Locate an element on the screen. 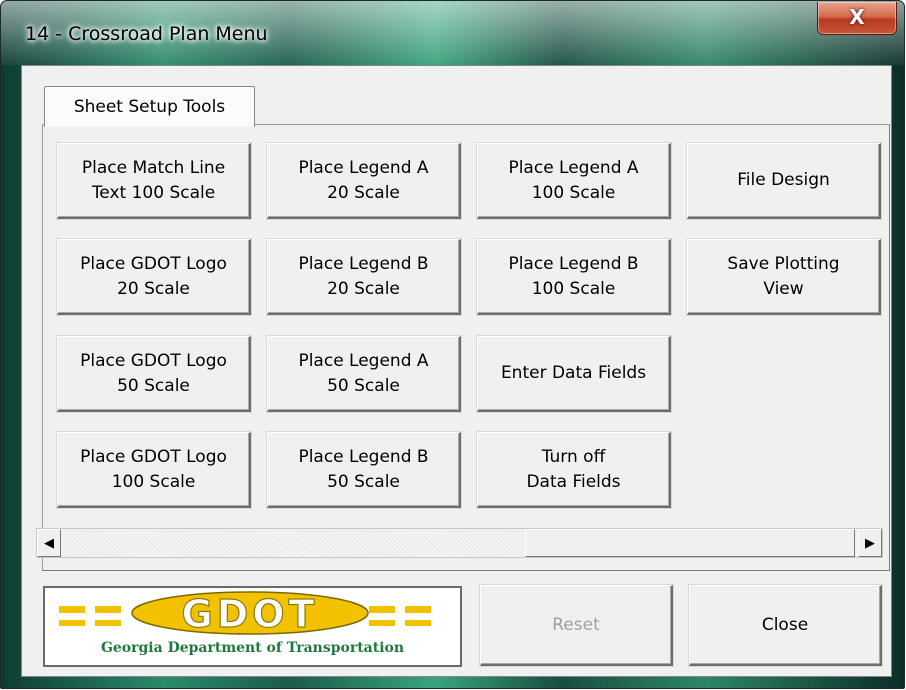 This screenshot has width=906, height=690. scrollbar-thumb is located at coordinates (690, 543).